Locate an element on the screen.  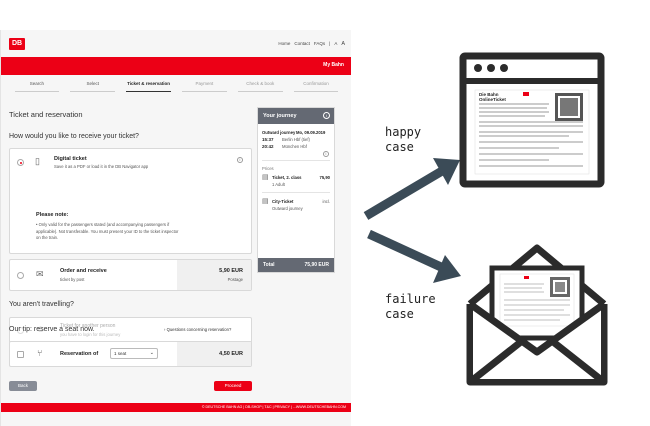
post-option-title: Order and receive is located at coordinates (83, 271).